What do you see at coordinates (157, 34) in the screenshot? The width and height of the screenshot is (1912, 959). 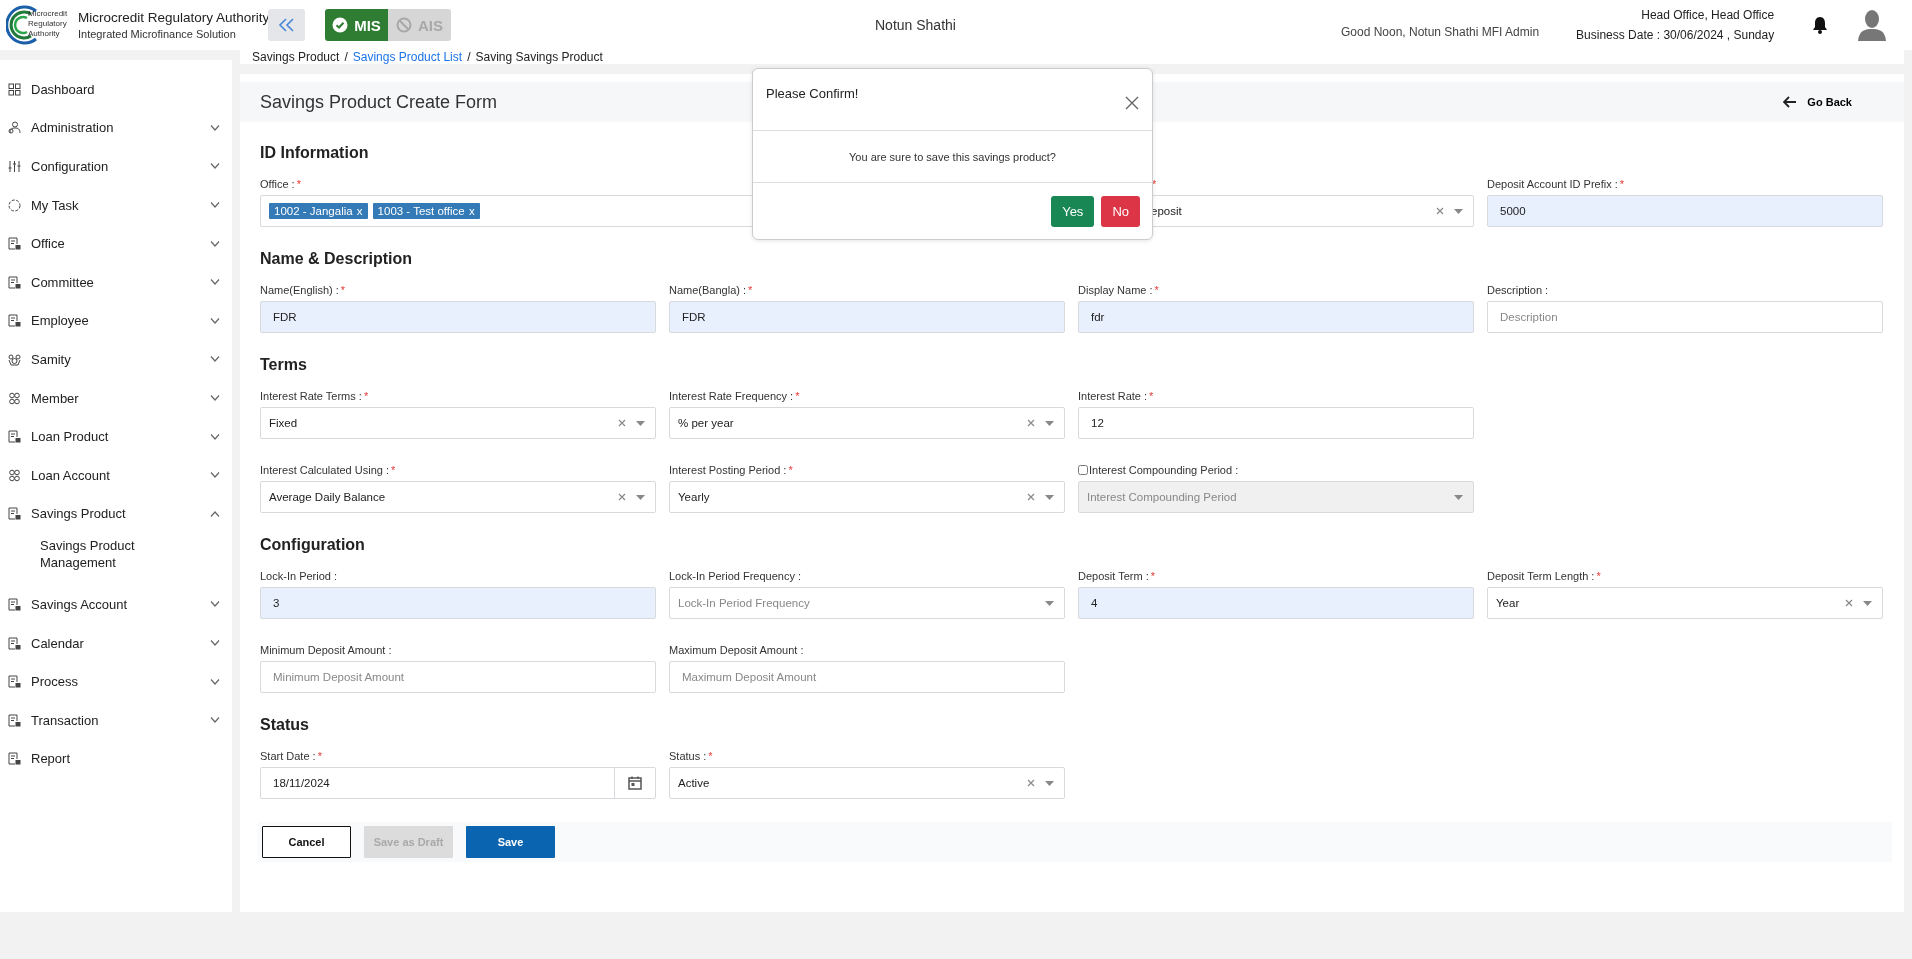 I see `org-subtitle: Integrated Microfinance Solution` at bounding box center [157, 34].